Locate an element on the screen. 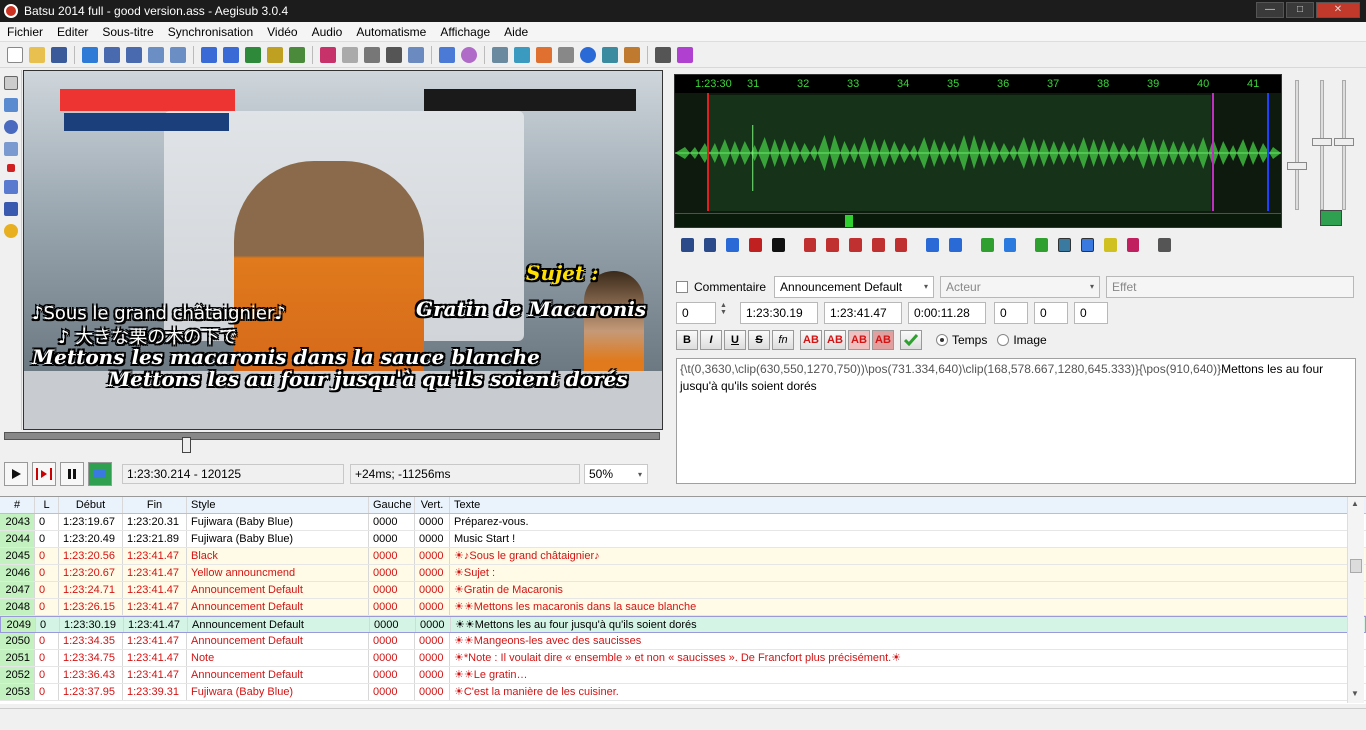 This screenshot has width=1366, height=730. auto-commit-icon is located at coordinates (1042, 245).